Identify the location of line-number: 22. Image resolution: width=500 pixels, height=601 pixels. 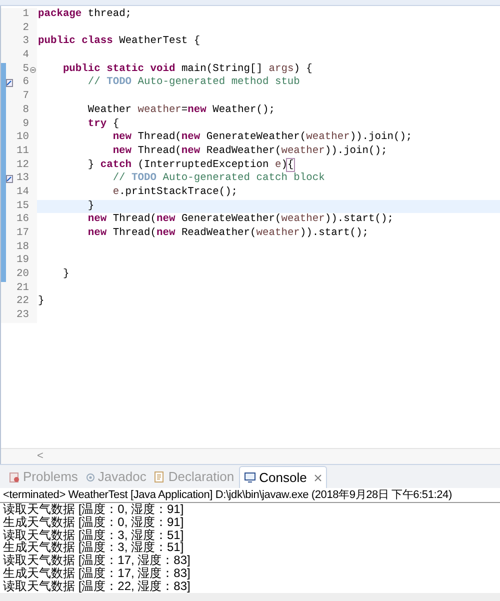
(22, 302).